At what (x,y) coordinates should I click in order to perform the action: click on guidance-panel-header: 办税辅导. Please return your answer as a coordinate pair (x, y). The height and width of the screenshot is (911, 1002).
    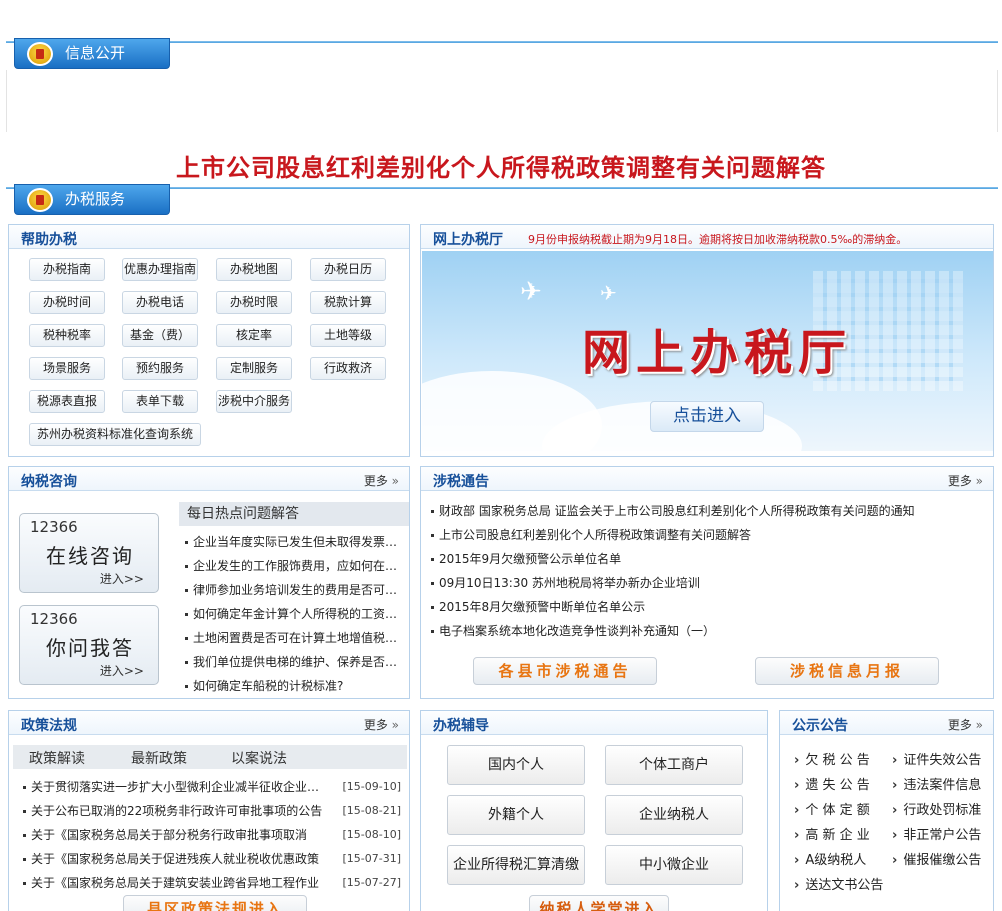
    Looking at the image, I should click on (594, 723).